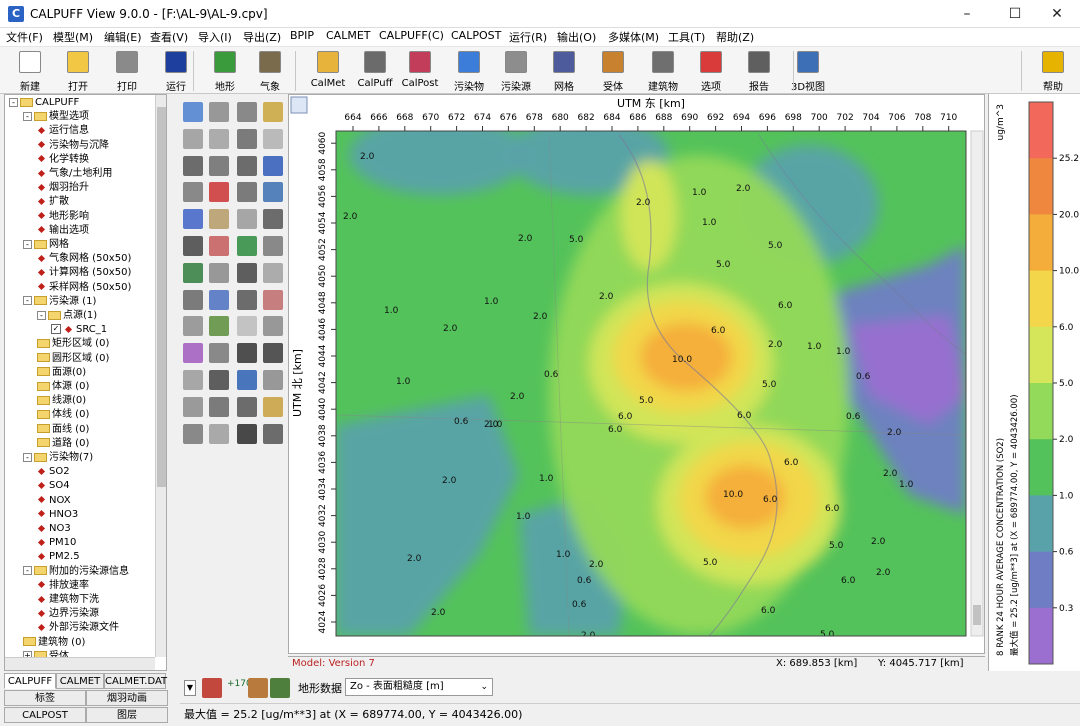  Describe the element at coordinates (54, 529) in the screenshot. I see `tree-node: NO3` at that location.